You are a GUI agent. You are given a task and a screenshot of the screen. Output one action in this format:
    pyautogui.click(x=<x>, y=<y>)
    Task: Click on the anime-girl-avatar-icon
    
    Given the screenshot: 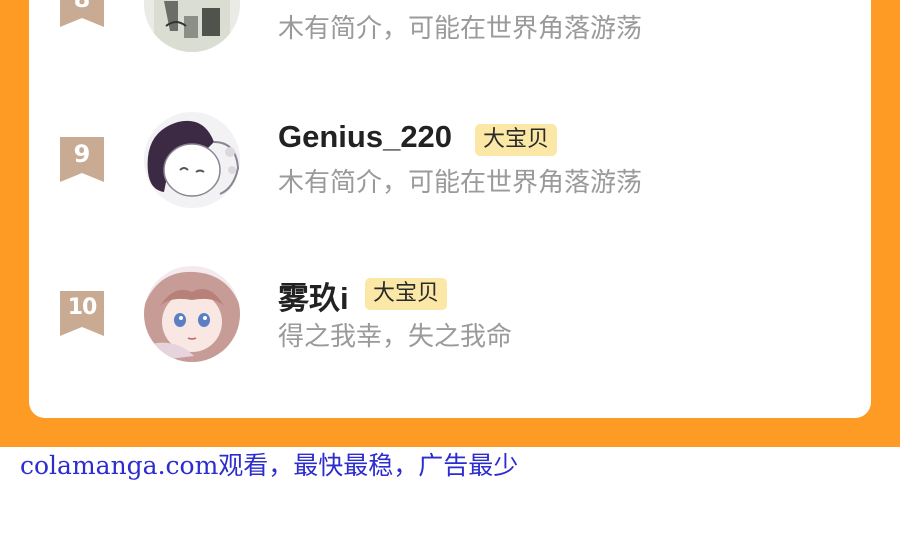 What is the action you would take?
    pyautogui.click(x=192, y=160)
    